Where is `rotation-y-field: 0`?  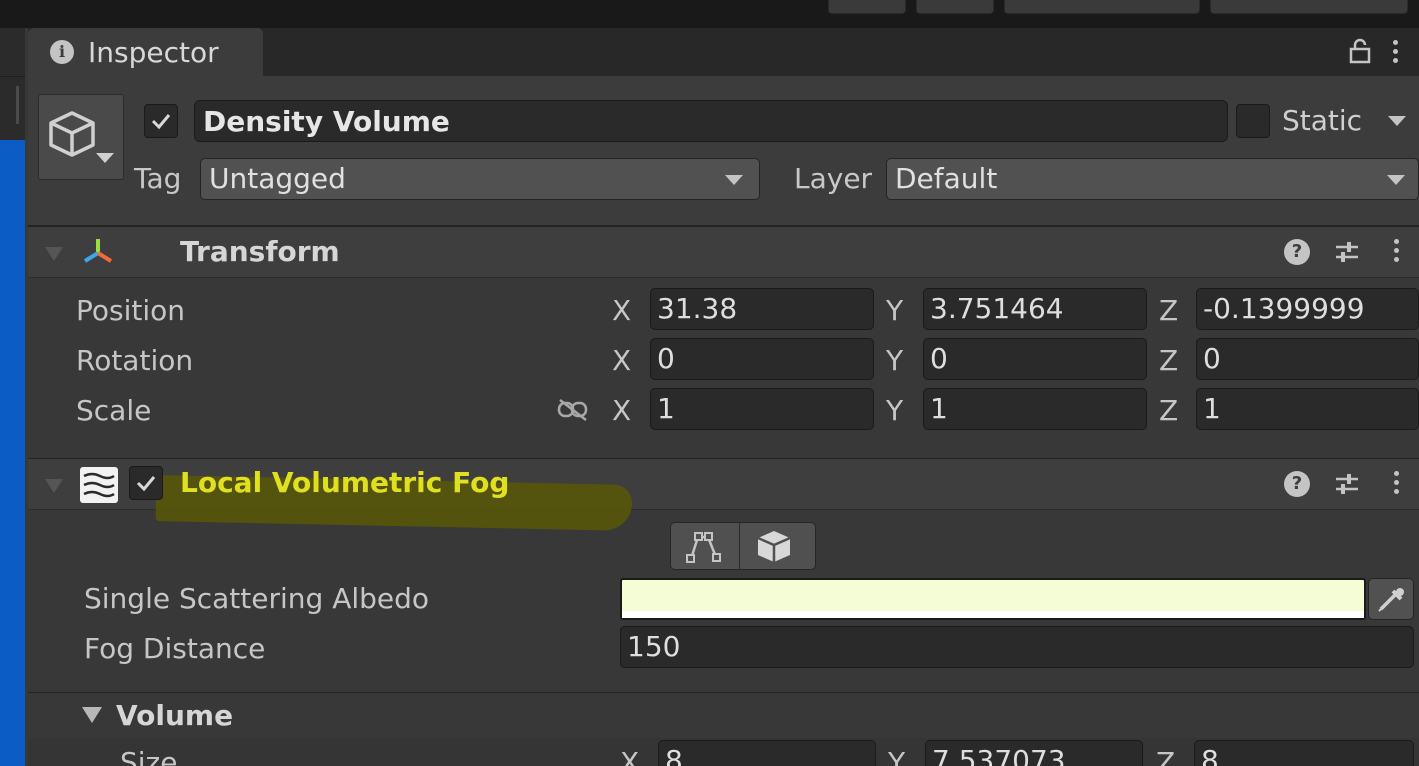
rotation-y-field: 0 is located at coordinates (1035, 359).